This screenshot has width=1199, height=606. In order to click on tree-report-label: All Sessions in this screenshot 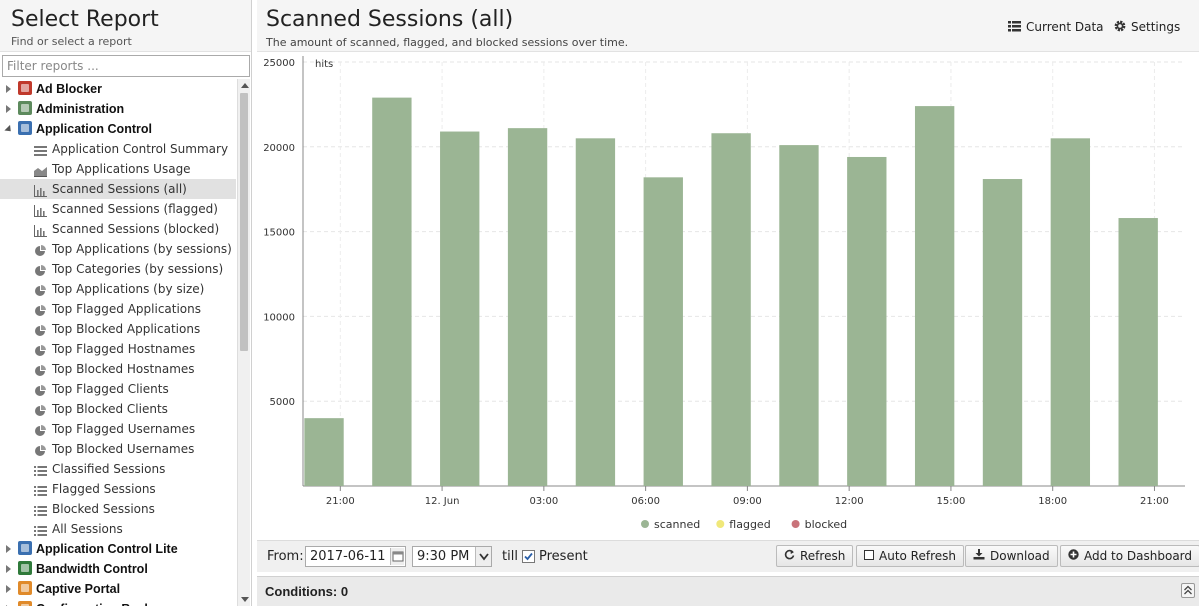, I will do `click(87, 529)`.